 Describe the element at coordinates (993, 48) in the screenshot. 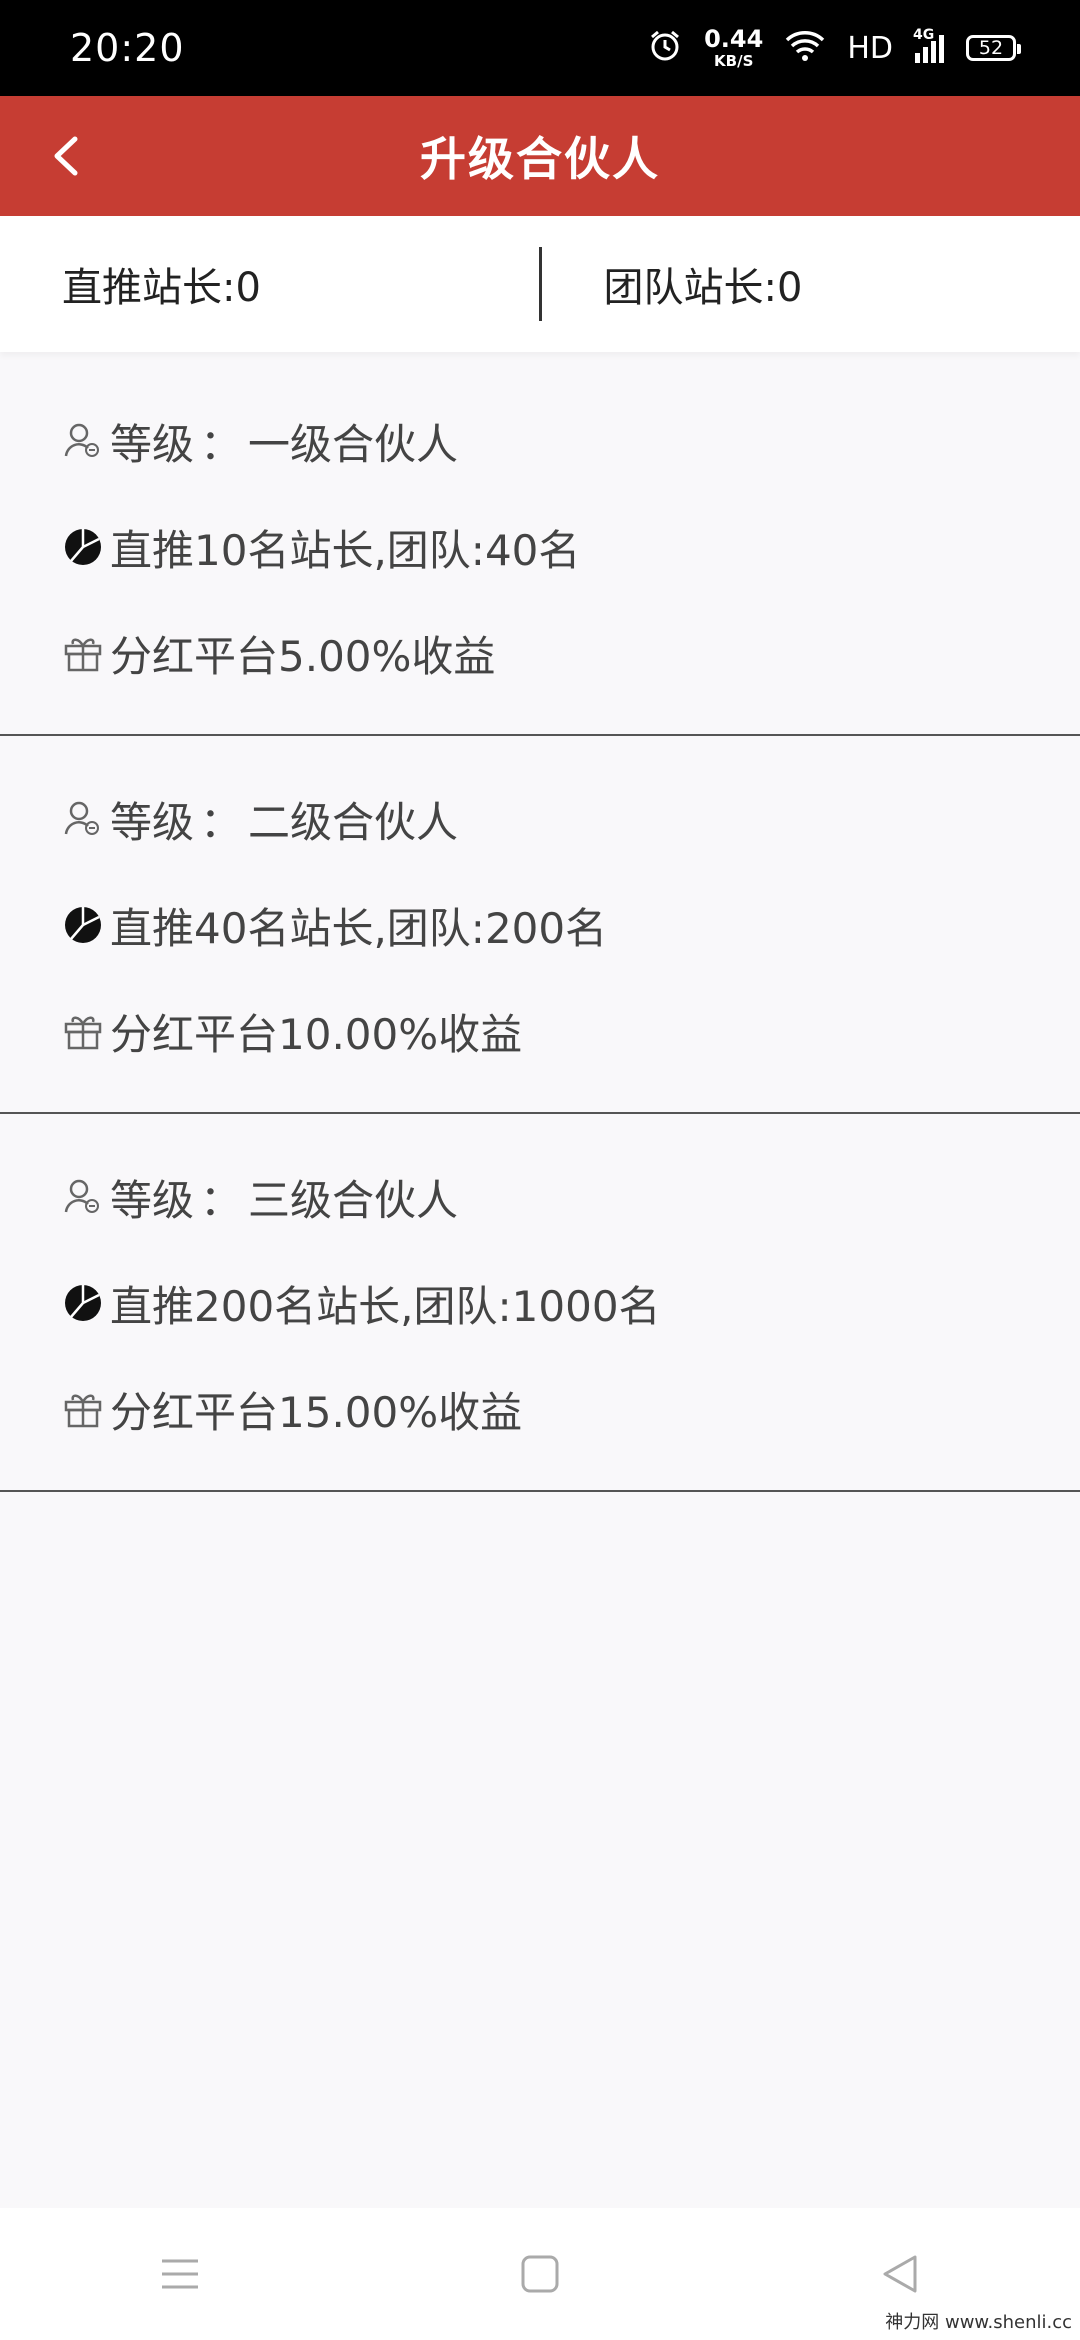

I see `battery-indicator: 52` at that location.